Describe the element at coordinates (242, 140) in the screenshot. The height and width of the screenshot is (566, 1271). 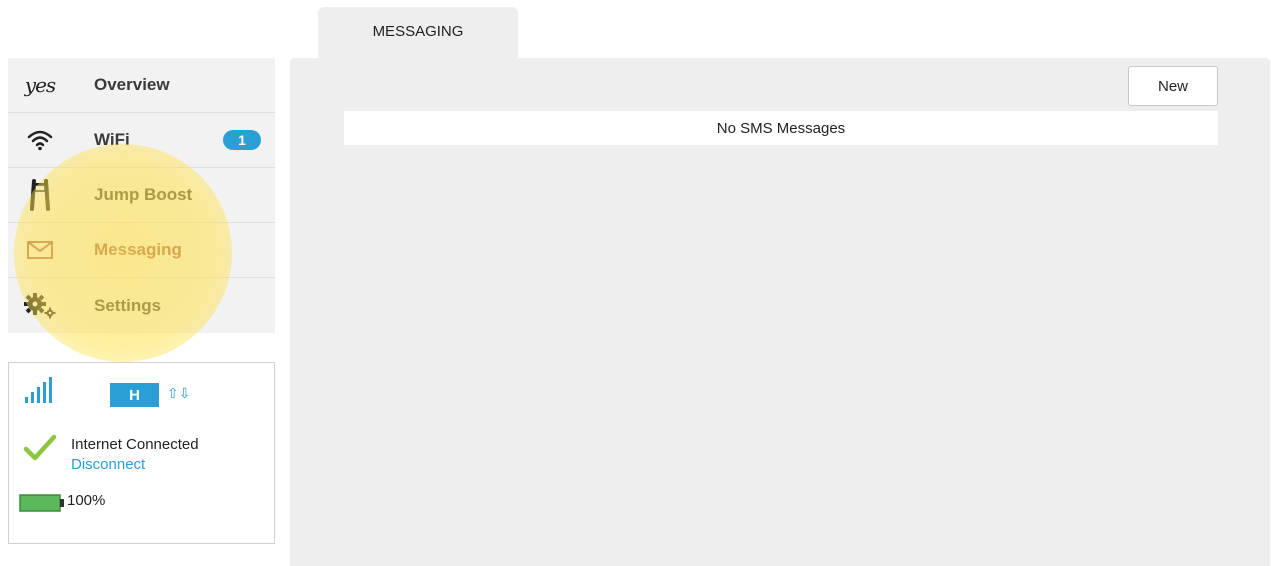
I see `wifi-count-badge: 1` at that location.